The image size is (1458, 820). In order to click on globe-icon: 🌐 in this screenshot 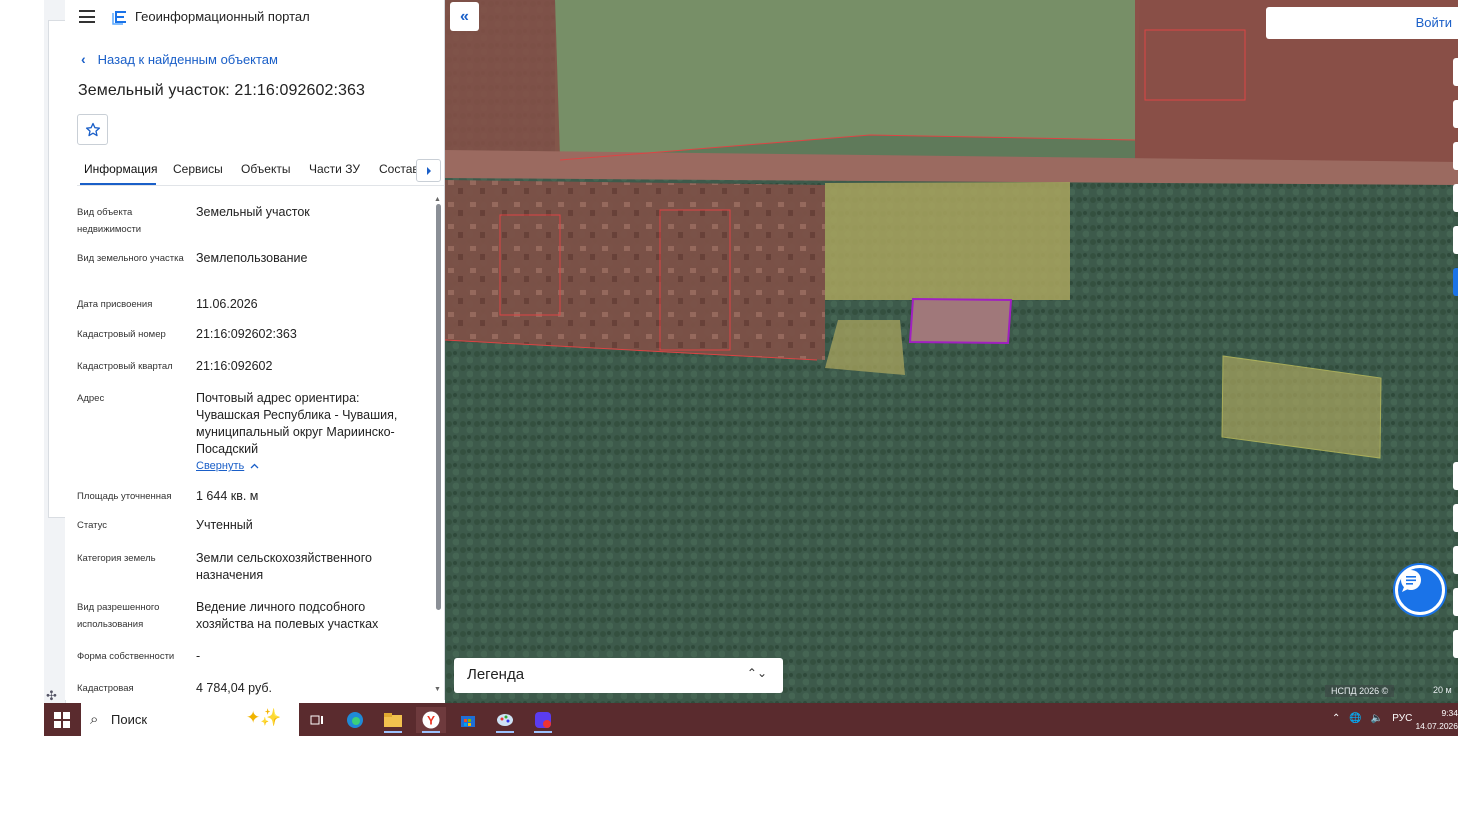, I will do `click(1355, 718)`.